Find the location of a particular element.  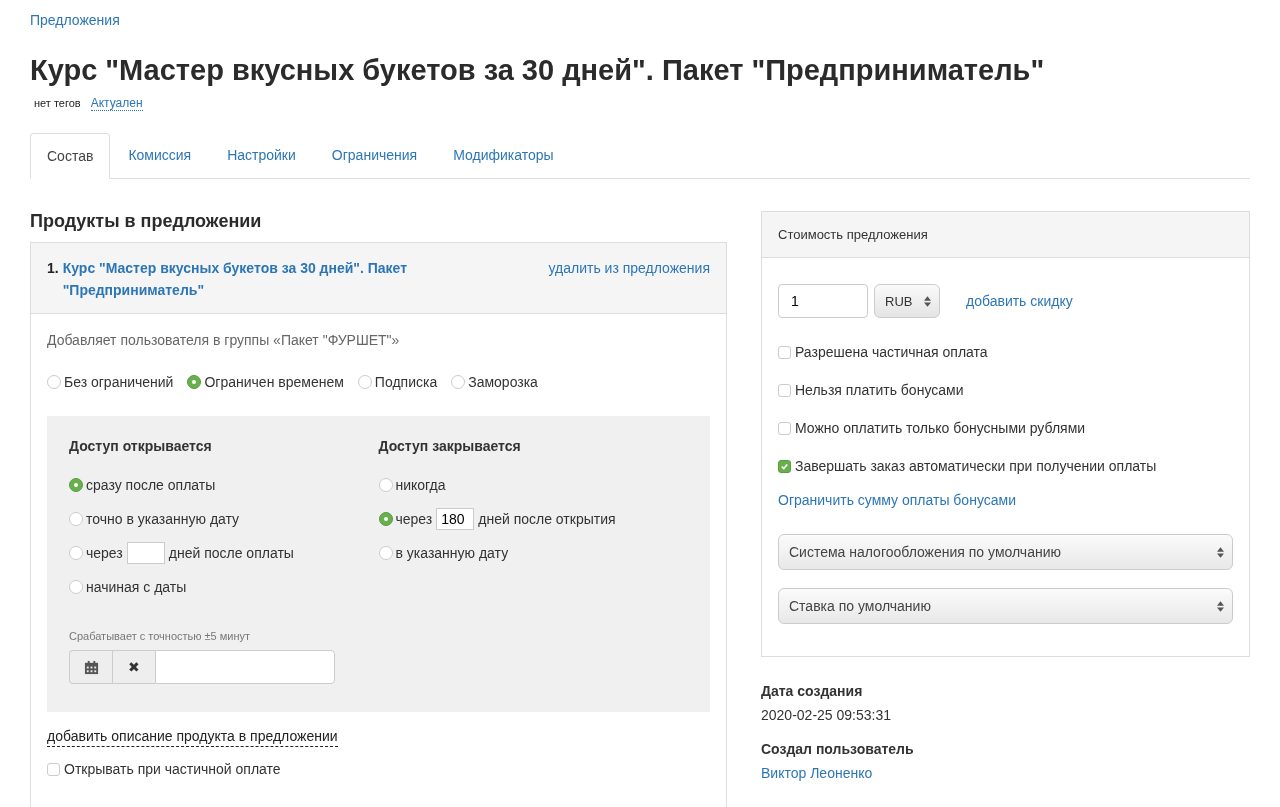

tab: Модификаторы is located at coordinates (503, 155).